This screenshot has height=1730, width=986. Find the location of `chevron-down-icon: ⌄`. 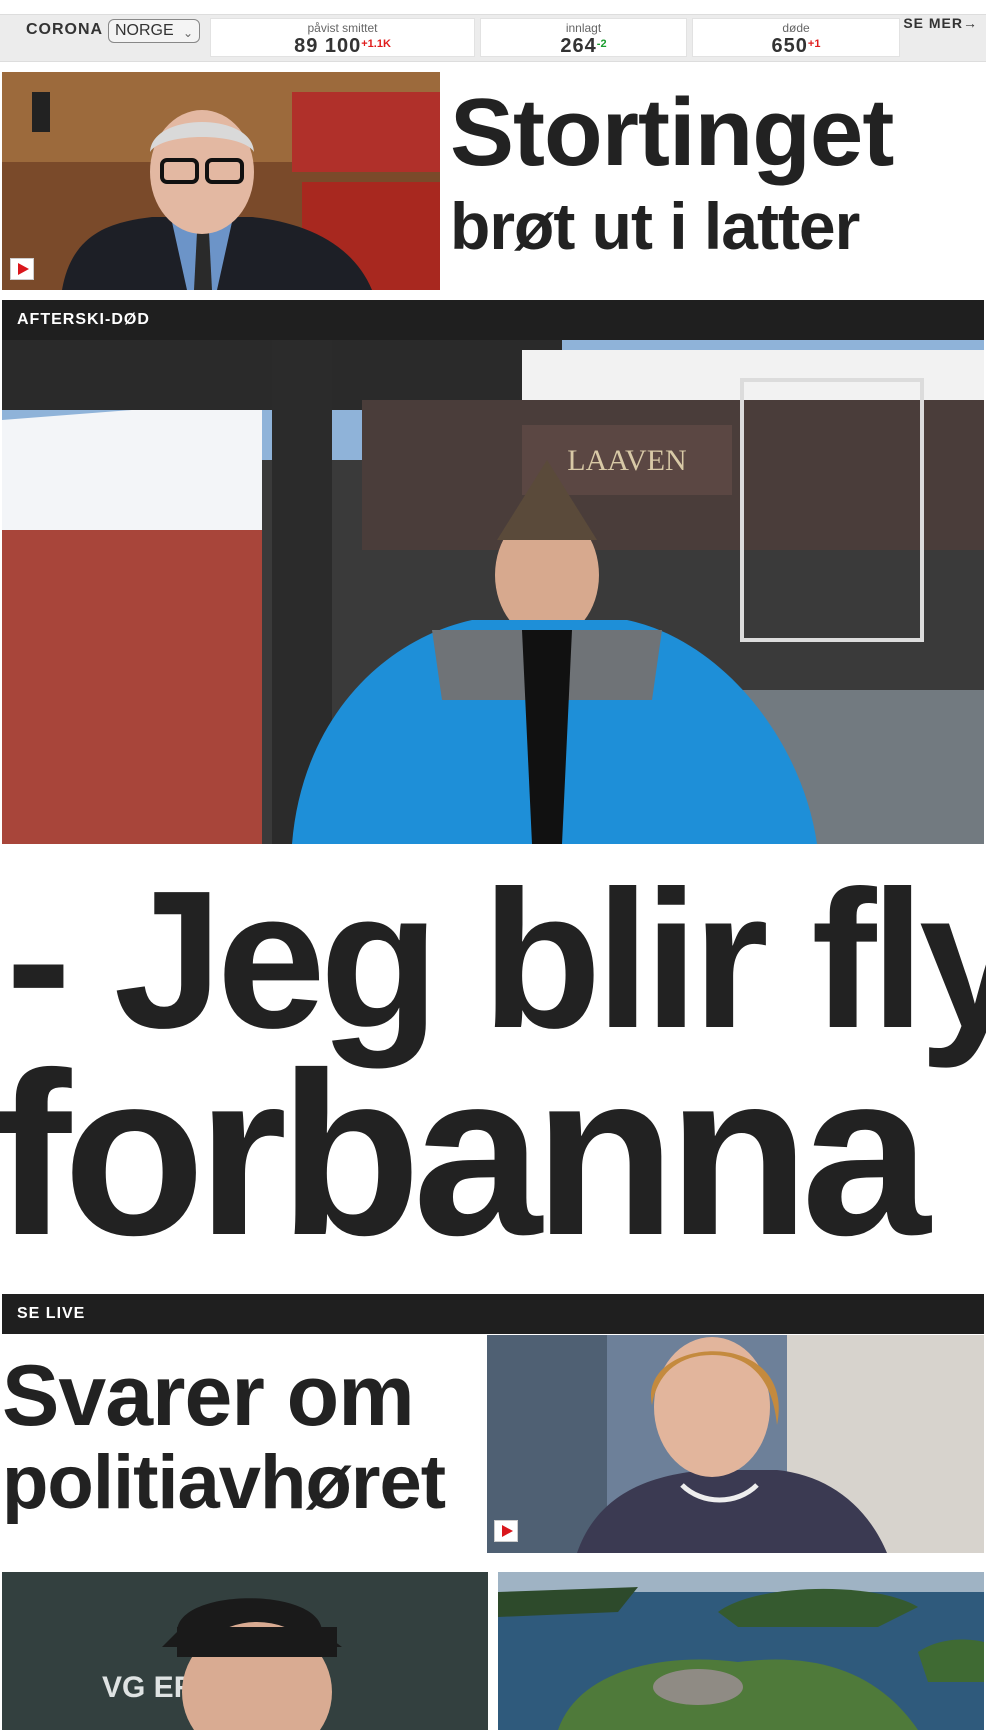

chevron-down-icon: ⌄ is located at coordinates (187, 33).